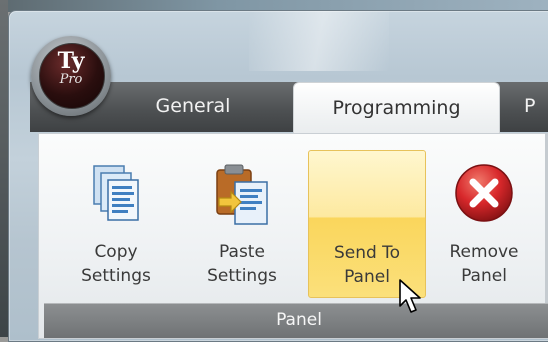  I want to click on paste-settings-icon, so click(242, 198).